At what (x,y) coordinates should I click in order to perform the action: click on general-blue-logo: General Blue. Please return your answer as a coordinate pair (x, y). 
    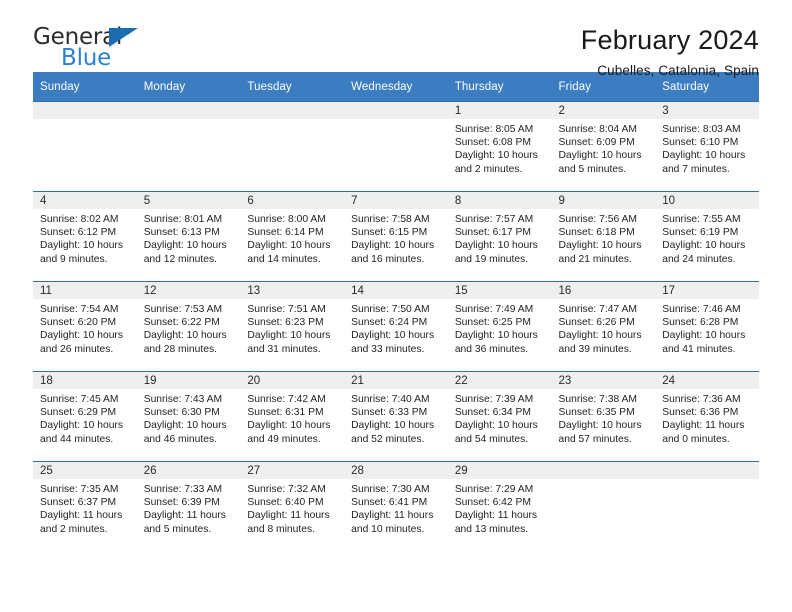
    Looking at the image, I should click on (93, 50).